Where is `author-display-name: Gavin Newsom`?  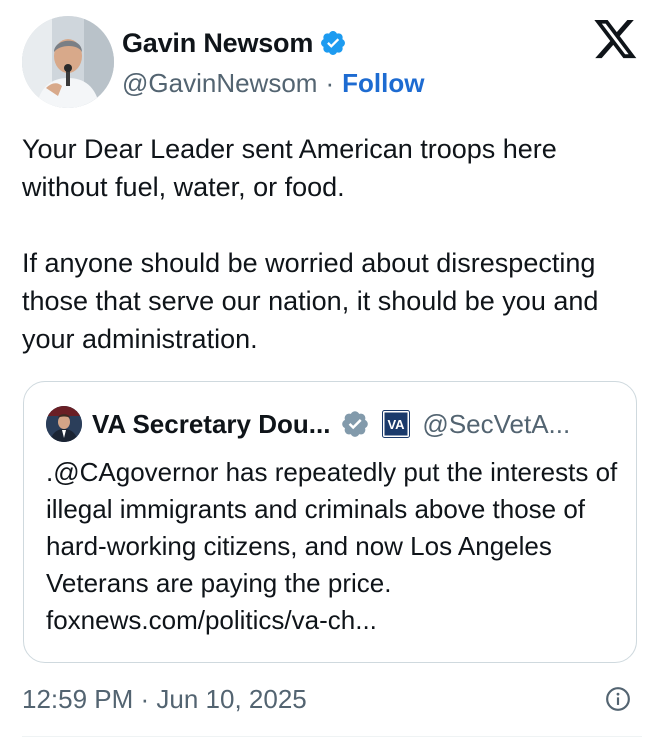 author-display-name: Gavin Newsom is located at coordinates (217, 43).